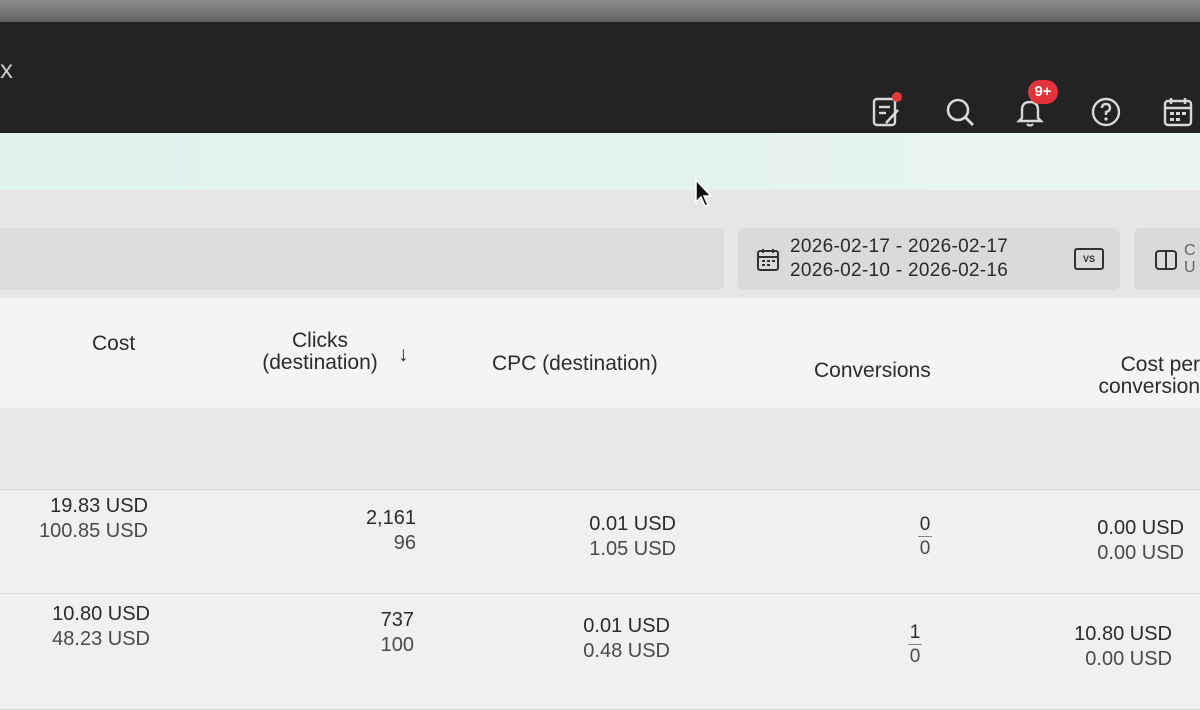 The image size is (1200, 710). I want to click on date-range-compare: 2026-02-10 - 2026-02-16, so click(899, 270).